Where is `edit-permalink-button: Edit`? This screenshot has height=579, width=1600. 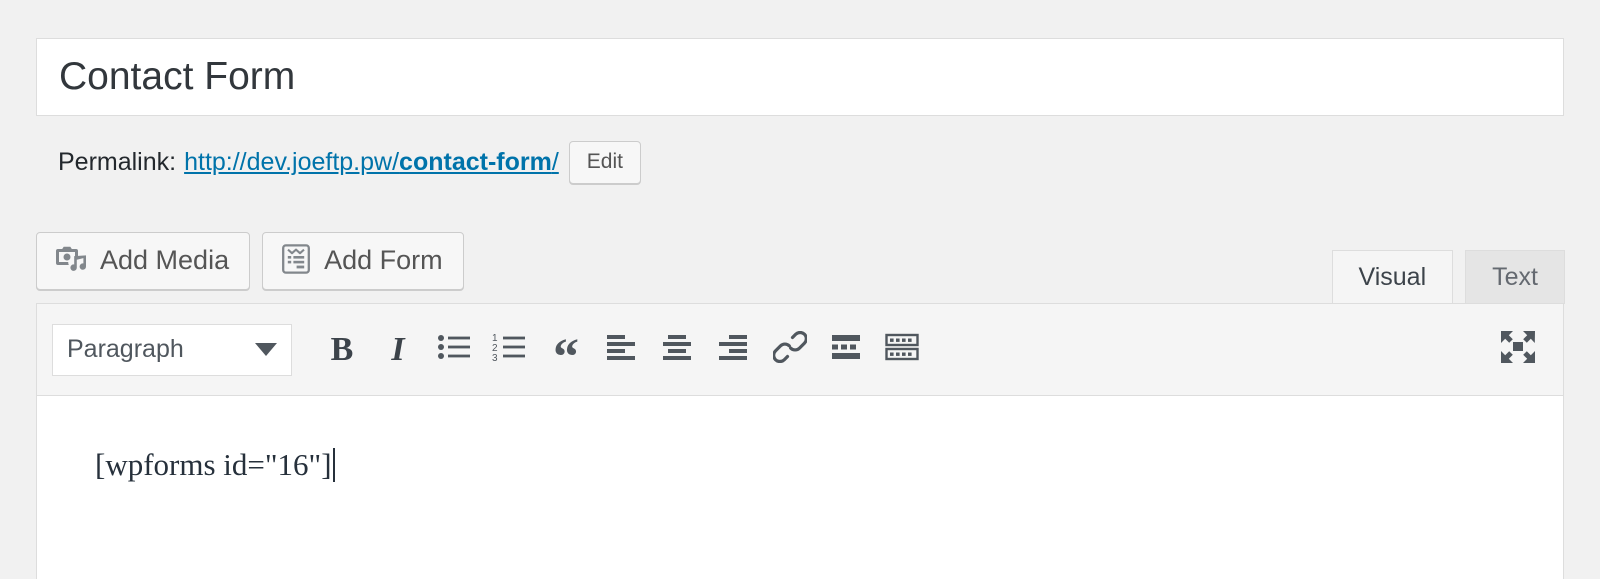 edit-permalink-button: Edit is located at coordinates (604, 162).